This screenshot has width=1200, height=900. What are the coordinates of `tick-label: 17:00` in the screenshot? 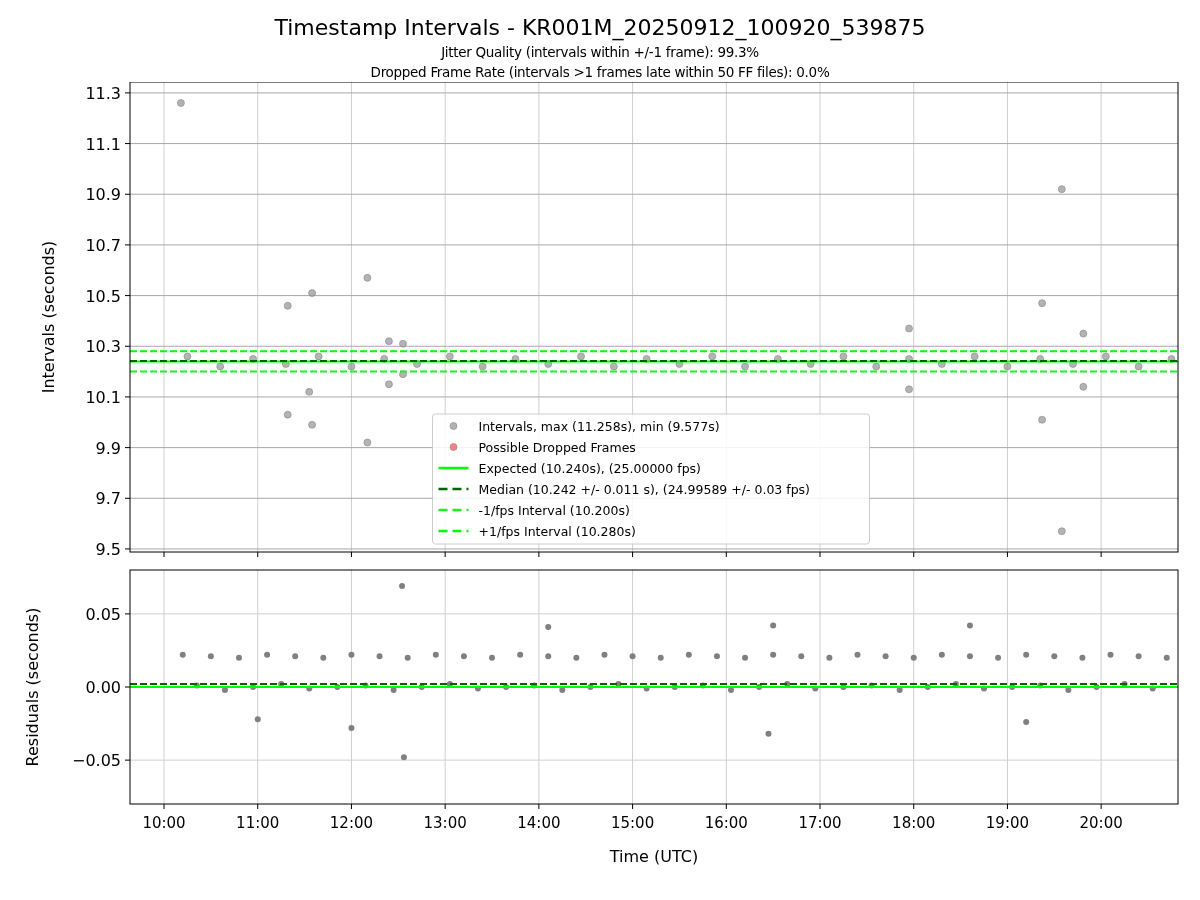 It's located at (820, 823).